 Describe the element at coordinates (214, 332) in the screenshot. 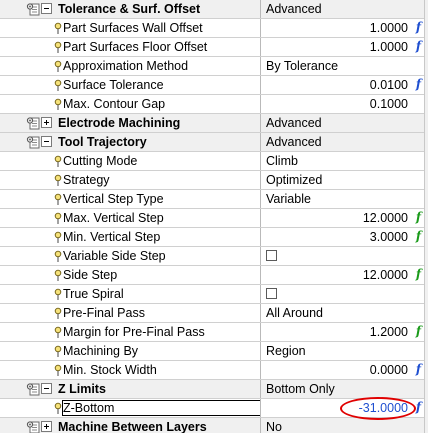

I see `param-row-margin-for-pre-final-pass: Margin for Pre-Final Pass 1.2000 f` at that location.